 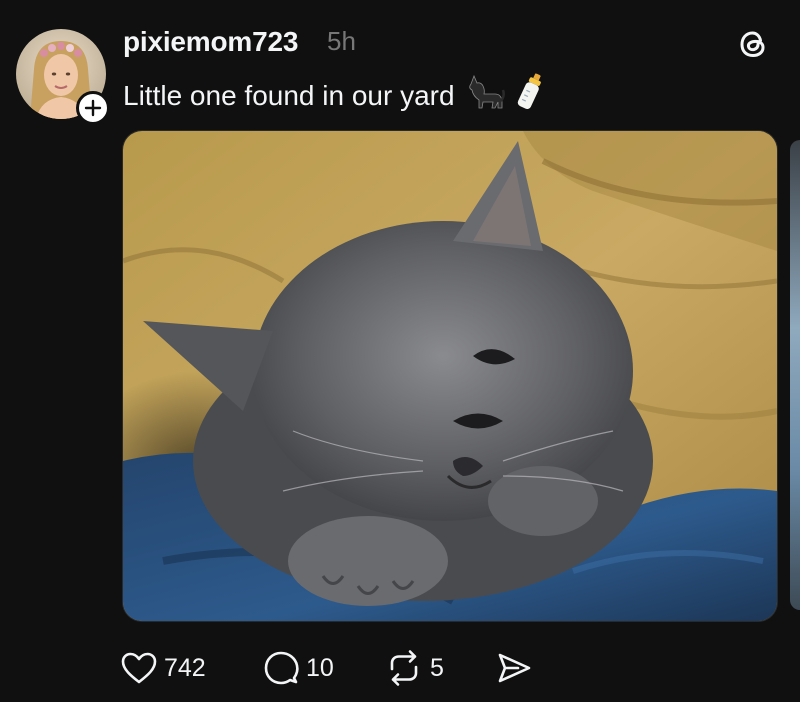 I want to click on next-media-preview, so click(x=795, y=375).